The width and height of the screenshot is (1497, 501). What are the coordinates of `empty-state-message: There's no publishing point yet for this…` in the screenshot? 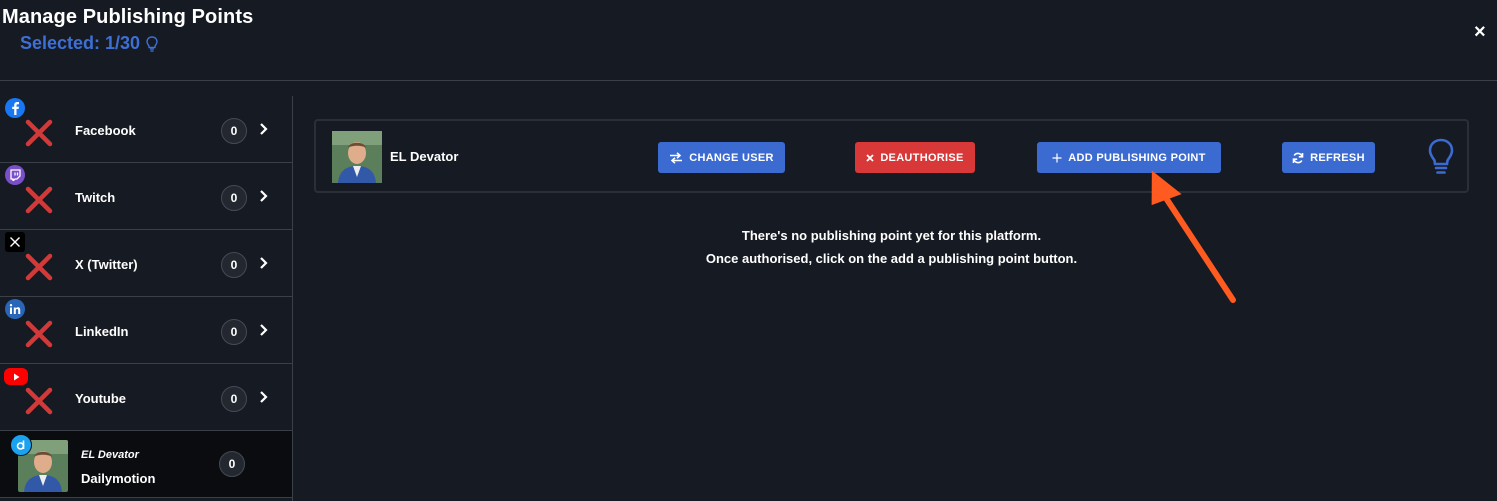 It's located at (891, 247).